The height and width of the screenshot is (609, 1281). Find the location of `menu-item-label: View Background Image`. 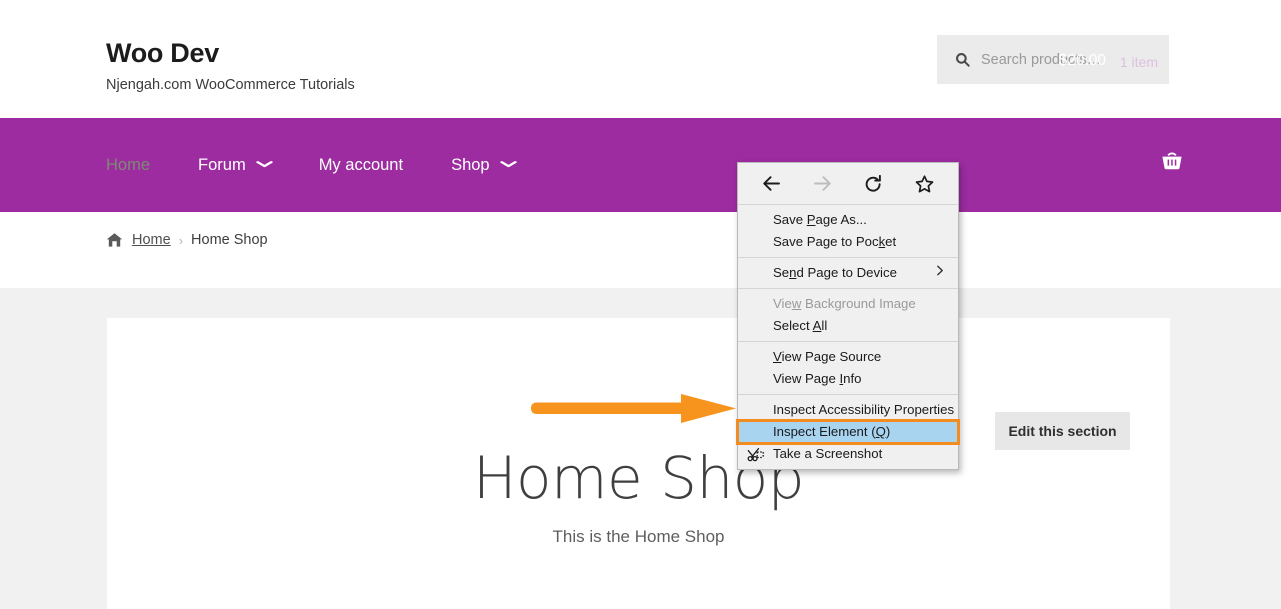

menu-item-label: View Background Image is located at coordinates (844, 303).